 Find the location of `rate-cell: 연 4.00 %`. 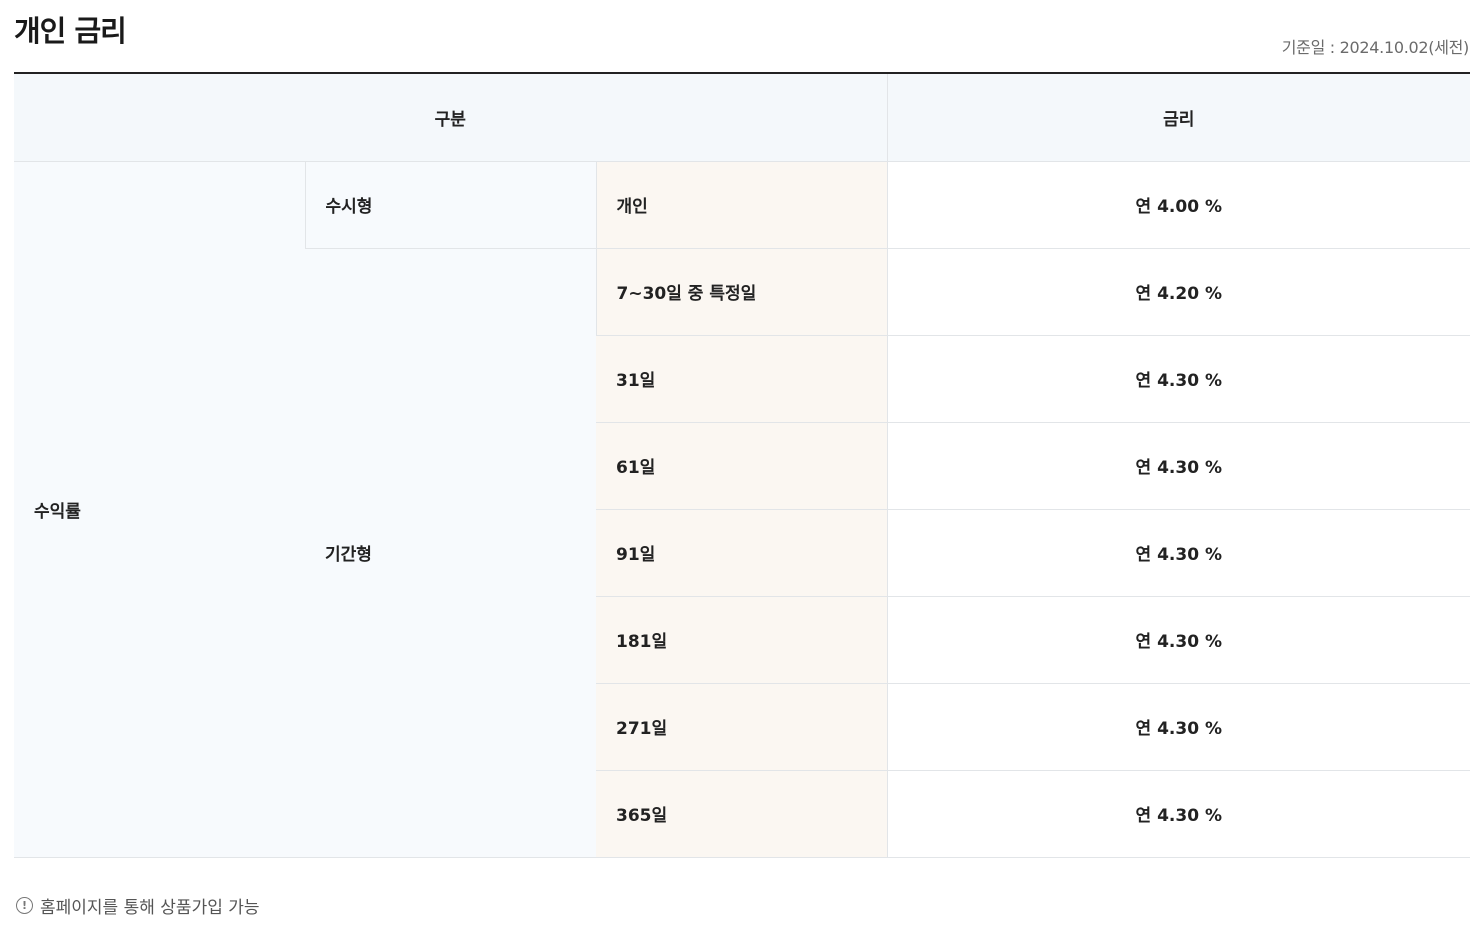

rate-cell: 연 4.00 % is located at coordinates (1178, 205).